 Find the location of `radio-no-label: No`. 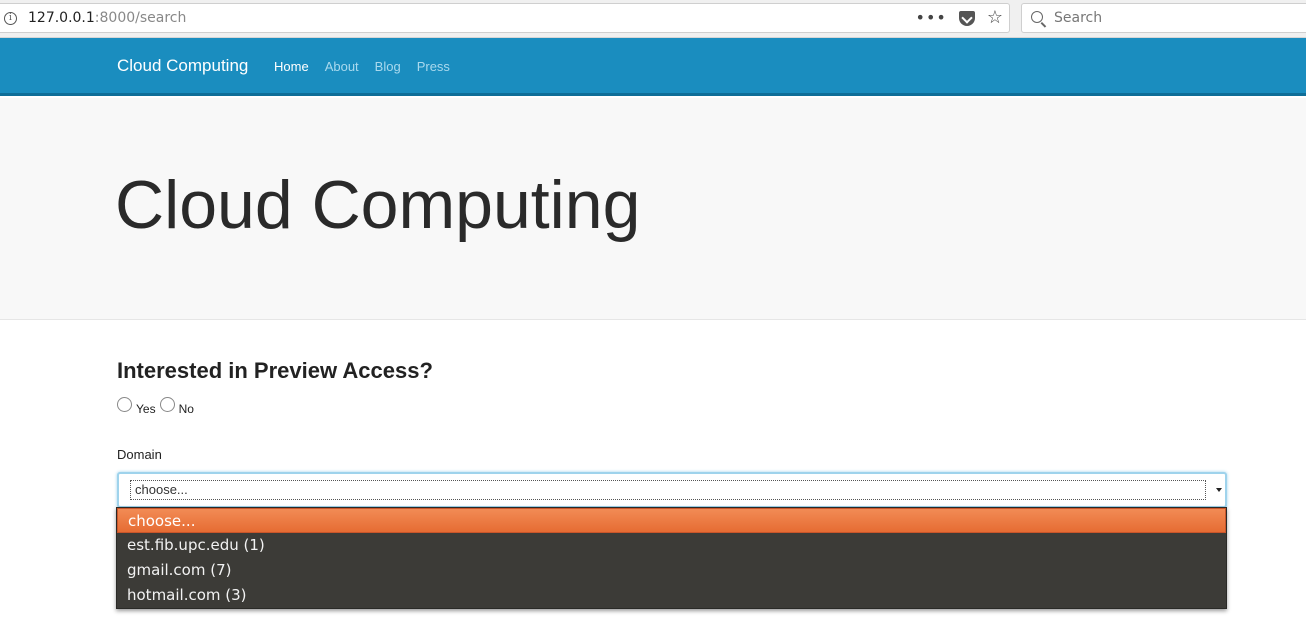

radio-no-label: No is located at coordinates (186, 409).